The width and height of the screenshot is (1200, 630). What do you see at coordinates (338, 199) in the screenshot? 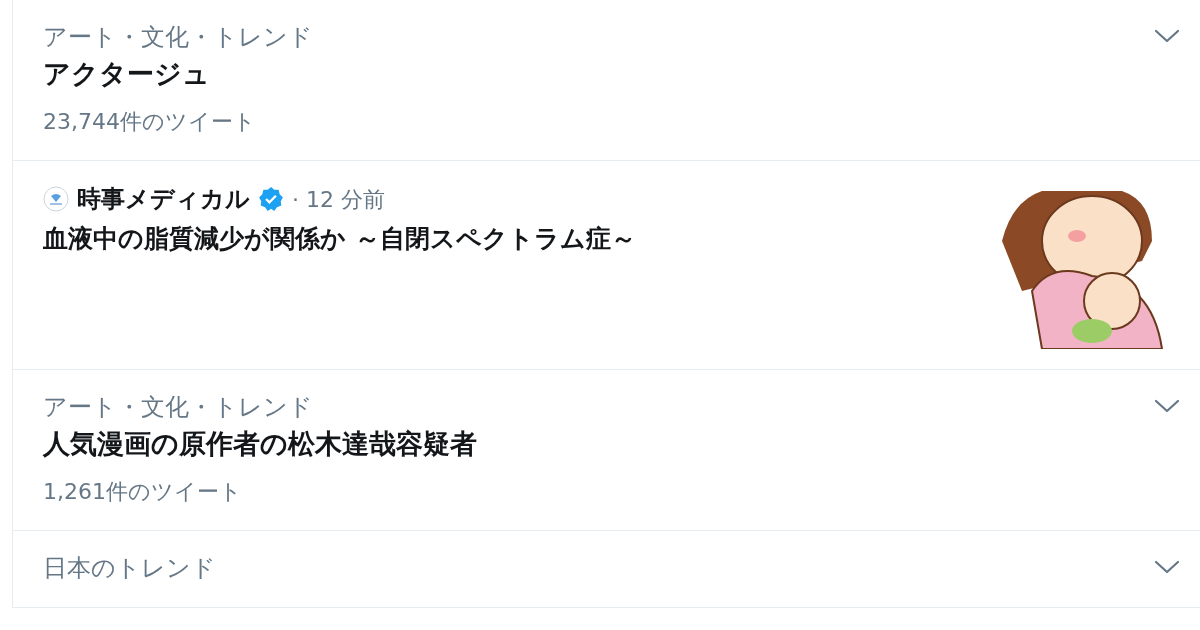
I see `post-time: · 12 分前` at bounding box center [338, 199].